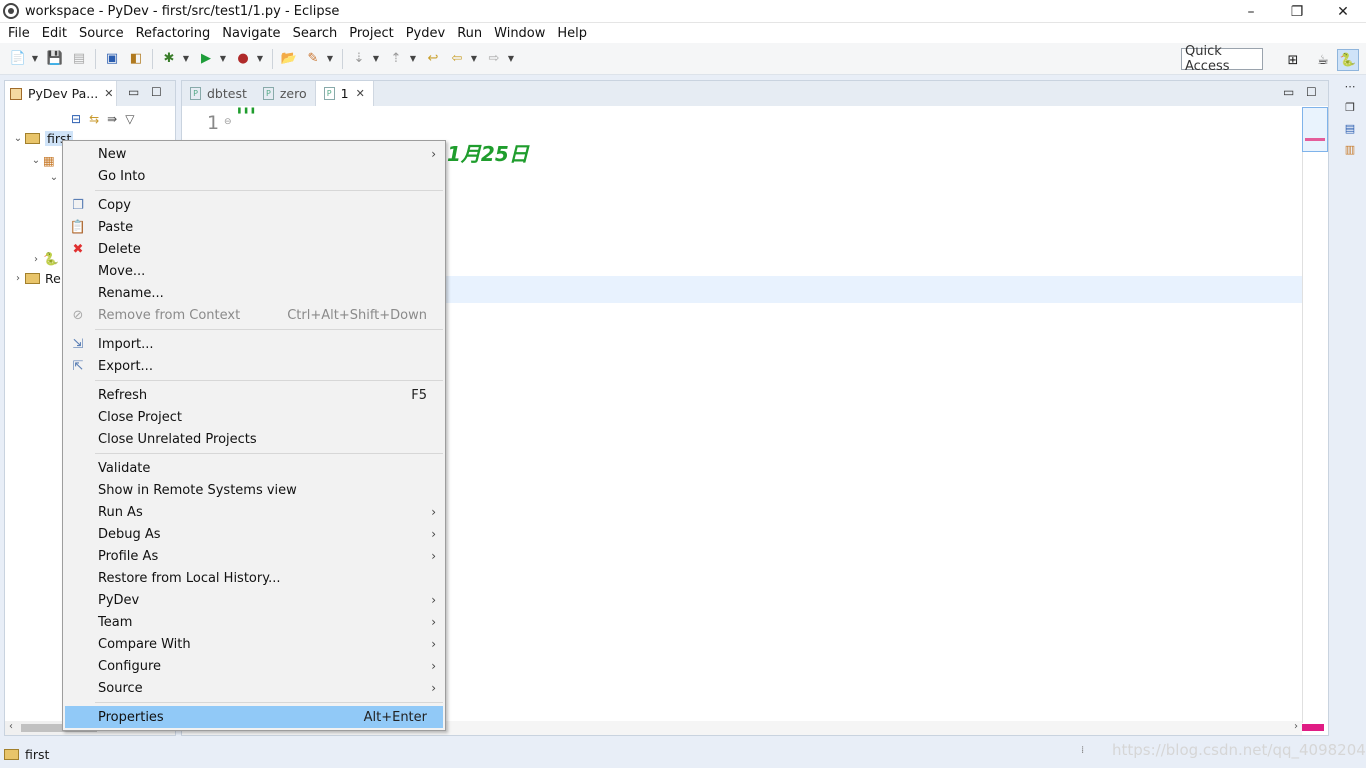 The image size is (1366, 768). I want to click on outline-view-icon: ▥, so click(1350, 149).